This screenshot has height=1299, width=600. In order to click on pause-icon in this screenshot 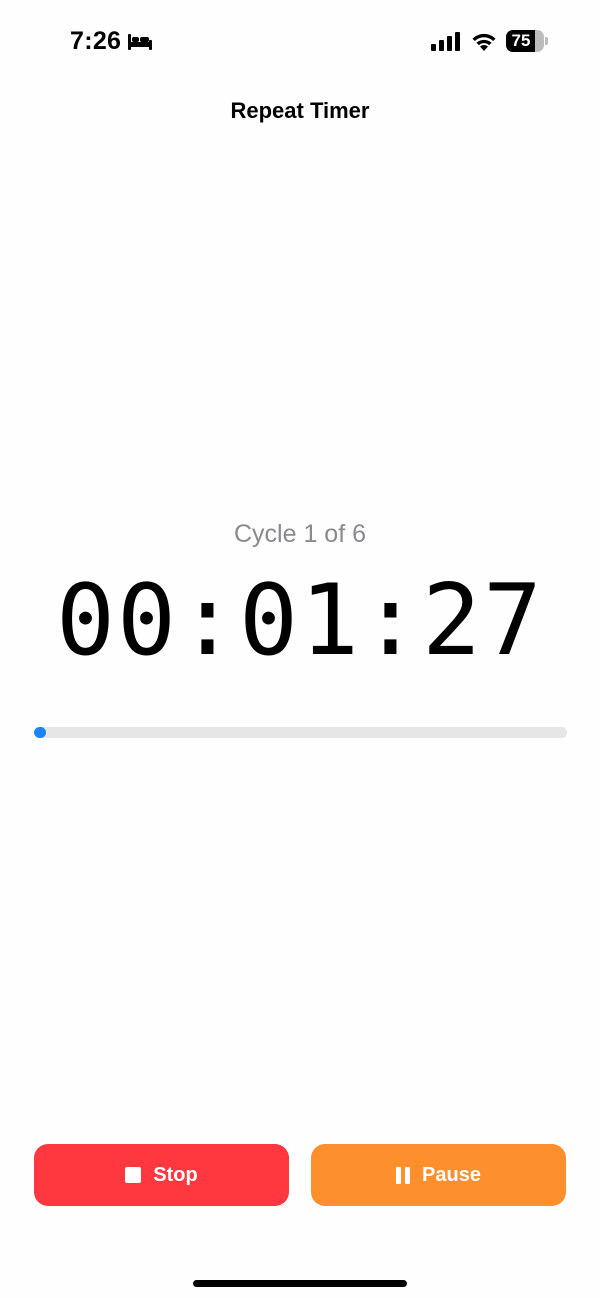, I will do `click(403, 1175)`.